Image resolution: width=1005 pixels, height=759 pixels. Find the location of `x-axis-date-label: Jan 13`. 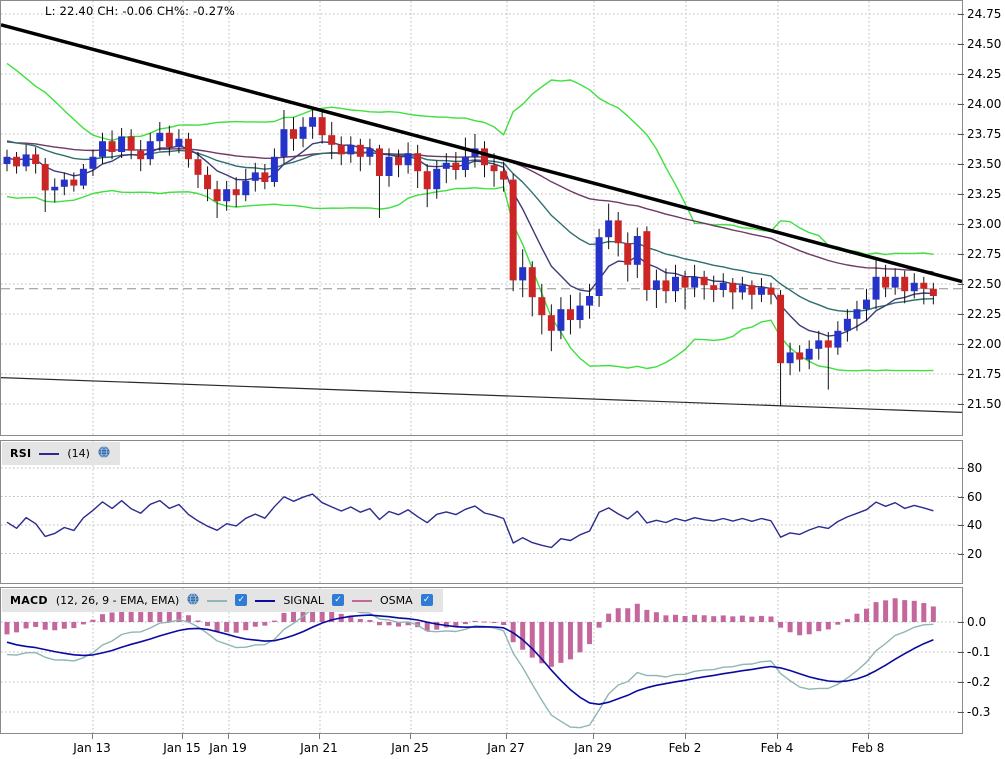

x-axis-date-label: Jan 13 is located at coordinates (92, 748).